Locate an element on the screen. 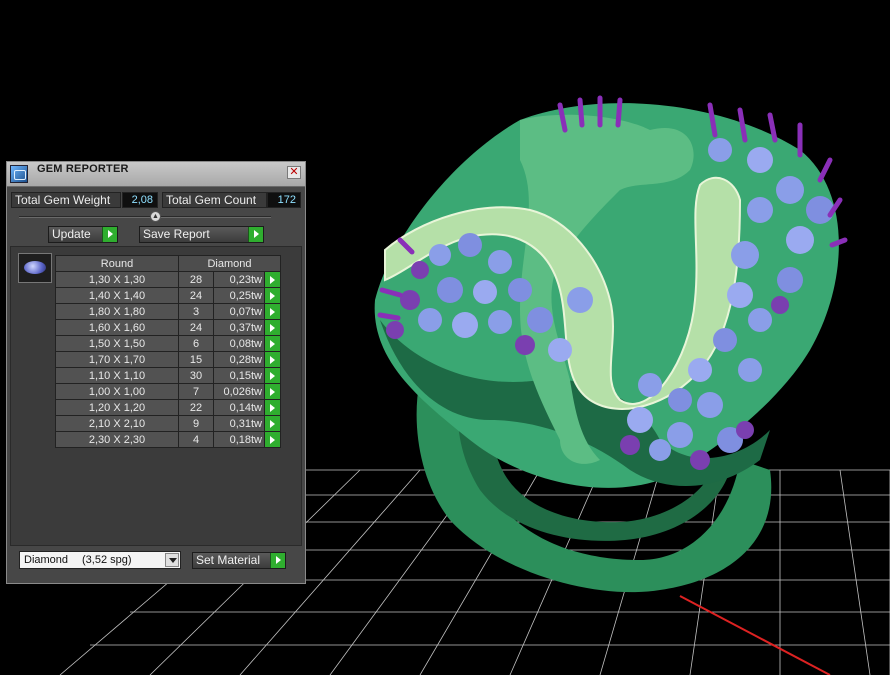 This screenshot has width=890, height=675. material-select: Diamond (3,52 spg) is located at coordinates (100, 560).